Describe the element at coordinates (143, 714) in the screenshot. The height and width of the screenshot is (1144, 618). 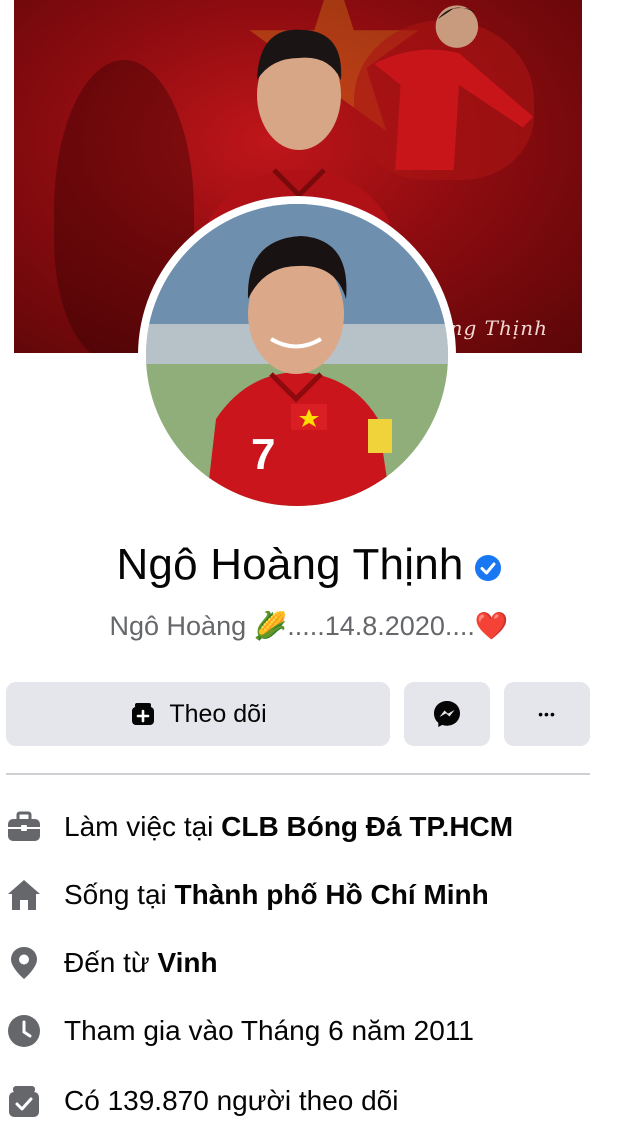
I see `follow-box-plus-icon` at that location.